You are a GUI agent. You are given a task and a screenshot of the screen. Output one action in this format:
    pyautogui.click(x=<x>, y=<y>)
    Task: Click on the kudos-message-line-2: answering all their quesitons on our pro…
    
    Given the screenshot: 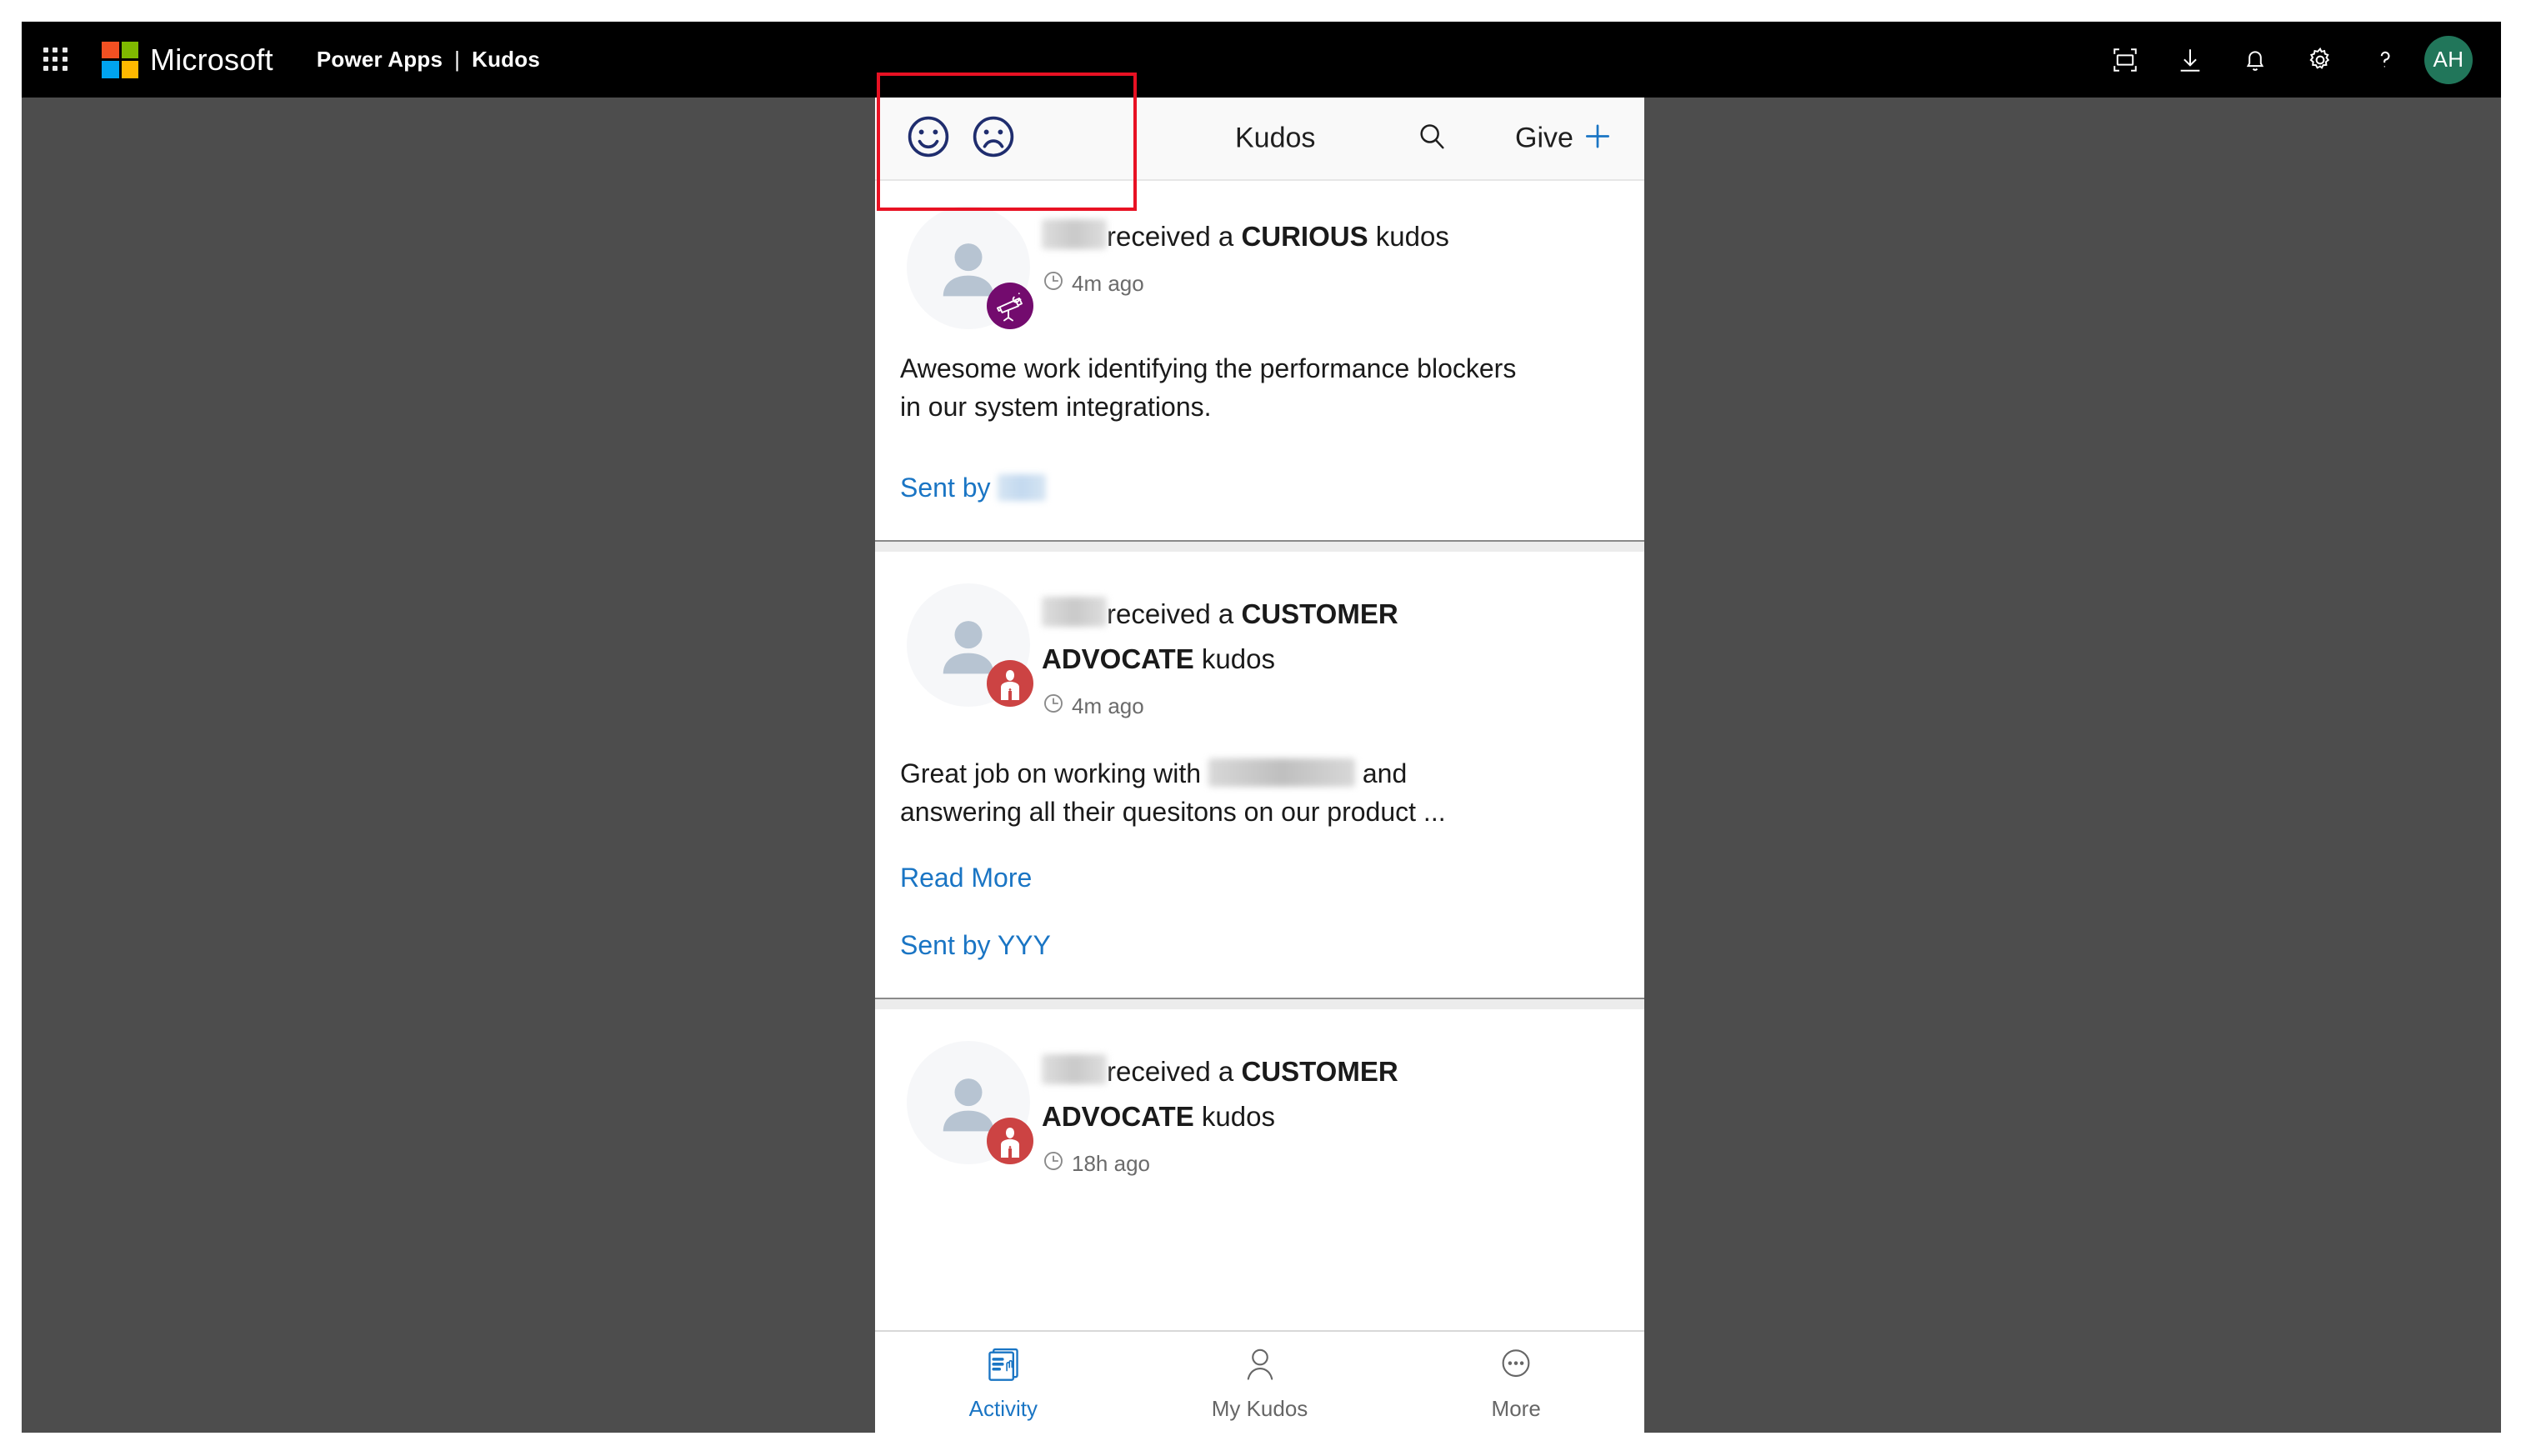 What is the action you would take?
    pyautogui.click(x=1173, y=812)
    